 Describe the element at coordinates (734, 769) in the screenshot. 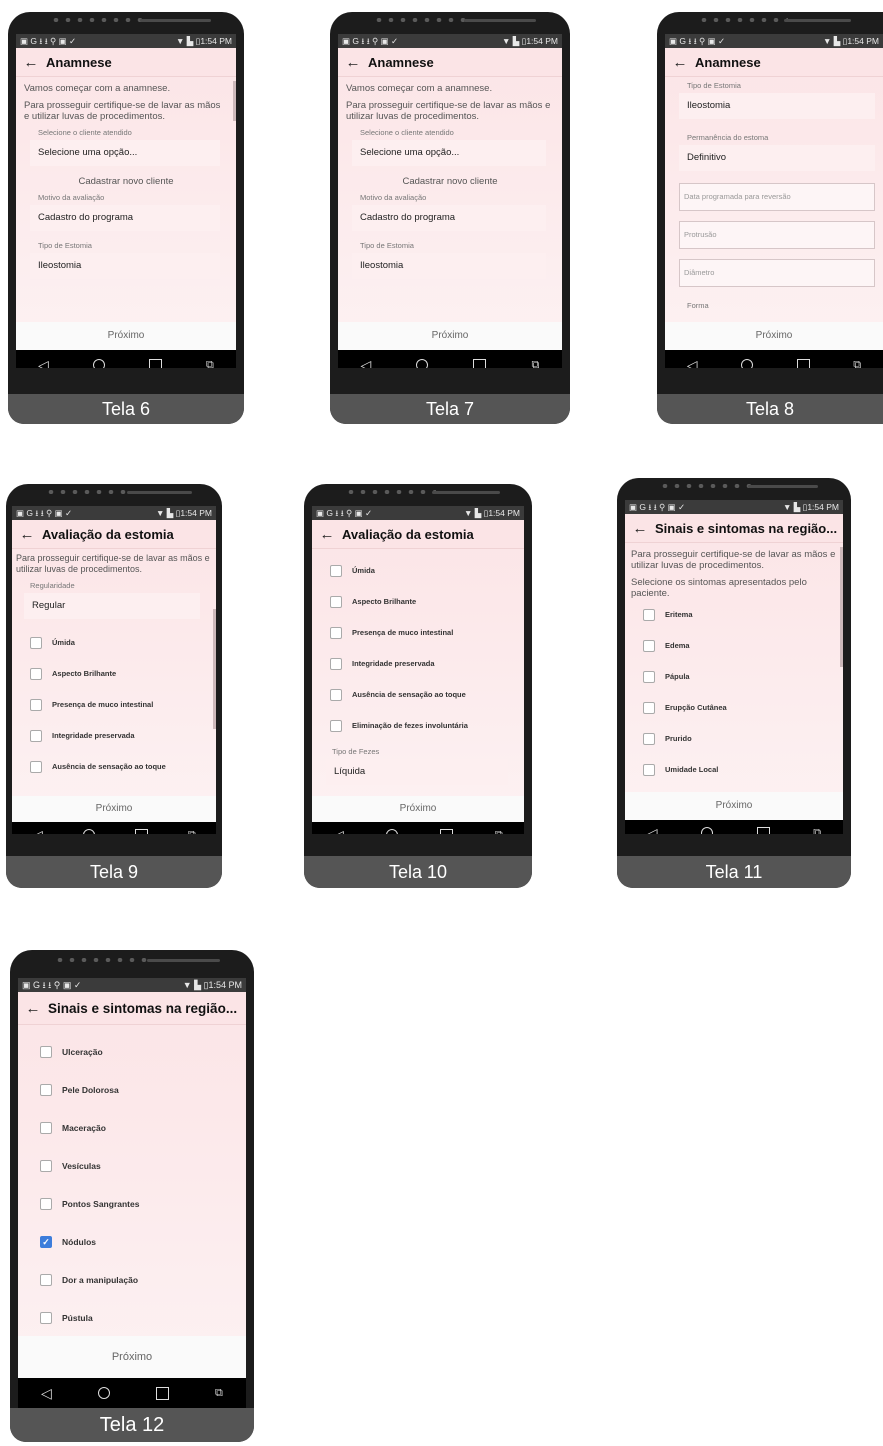

I see `checkbox-item: Umidade Local` at that location.